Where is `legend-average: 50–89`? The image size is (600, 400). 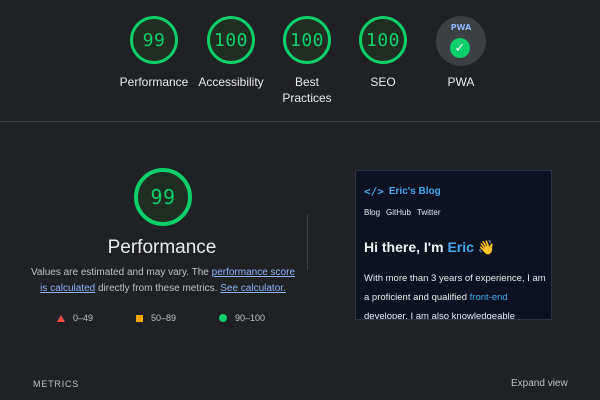
legend-average: 50–89 is located at coordinates (156, 318).